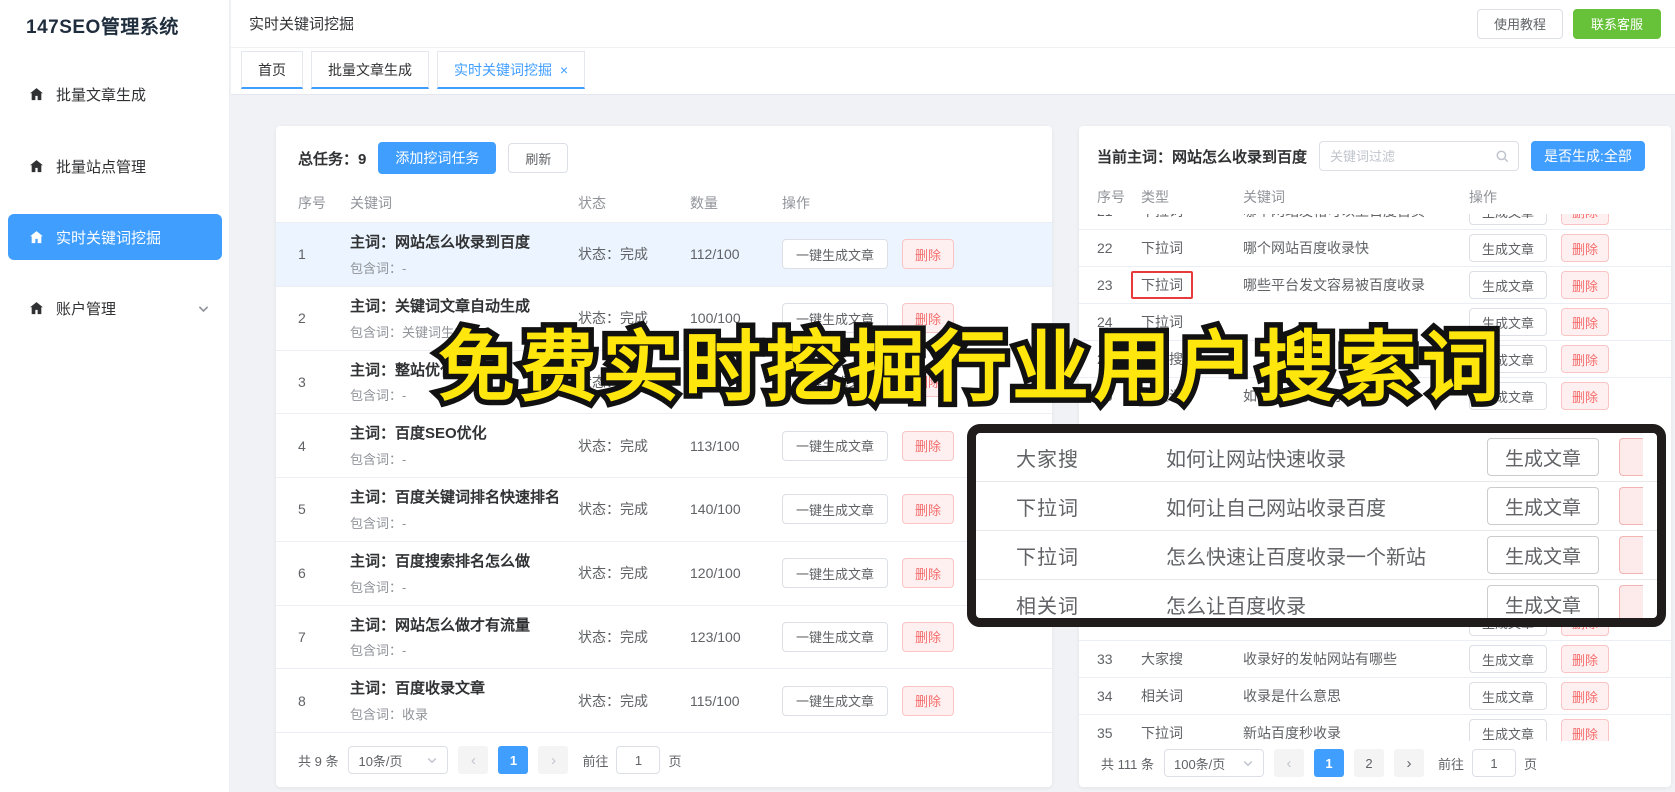 The width and height of the screenshot is (1675, 792). Describe the element at coordinates (418, 689) in the screenshot. I see `task-title: 主词：百度收录文章` at that location.